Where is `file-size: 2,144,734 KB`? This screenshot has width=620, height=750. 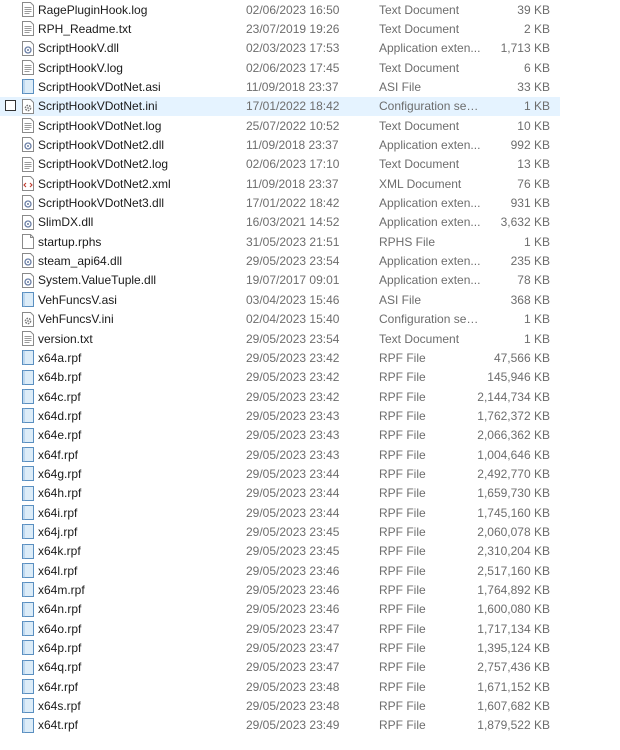 file-size: 2,144,734 KB is located at coordinates (513, 396).